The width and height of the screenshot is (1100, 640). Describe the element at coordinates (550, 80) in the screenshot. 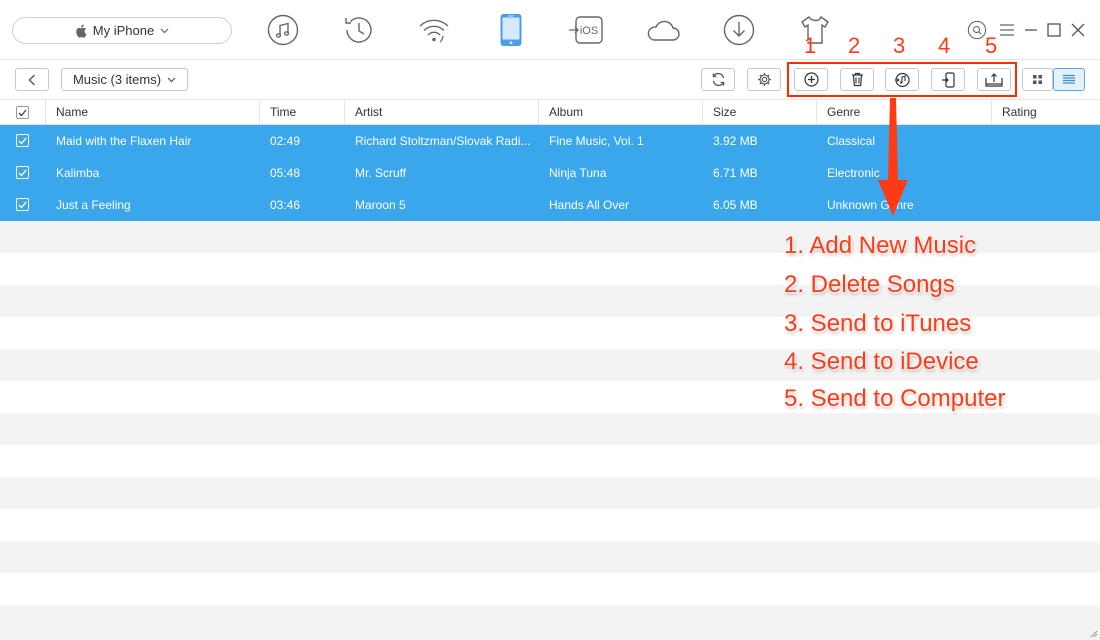

I see `toolbar: Music (3 items)` at that location.